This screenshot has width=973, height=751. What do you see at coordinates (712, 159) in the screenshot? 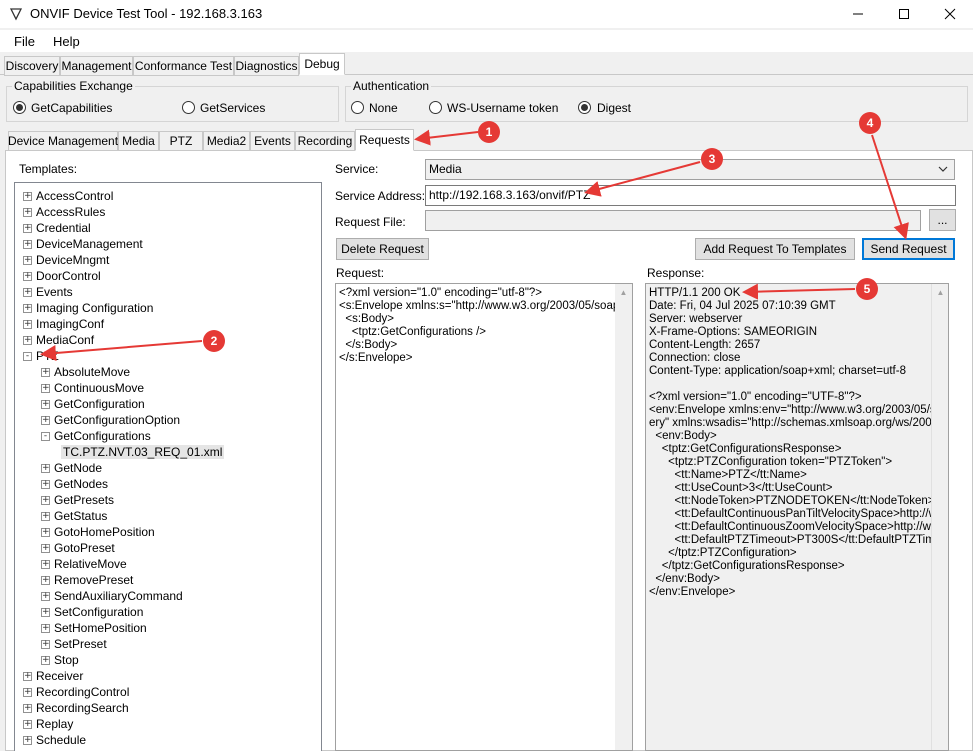
I see `annotation-badge-3: 3` at bounding box center [712, 159].